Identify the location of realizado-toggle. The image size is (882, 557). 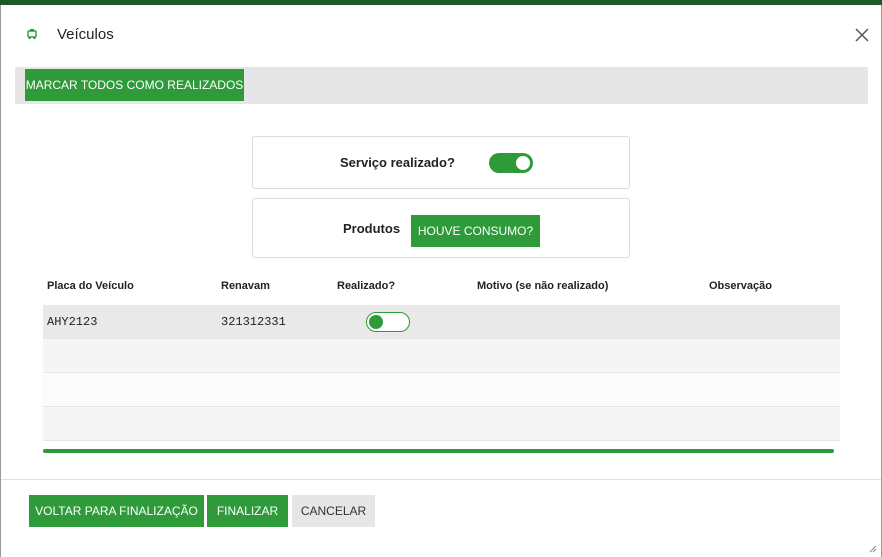
(388, 322).